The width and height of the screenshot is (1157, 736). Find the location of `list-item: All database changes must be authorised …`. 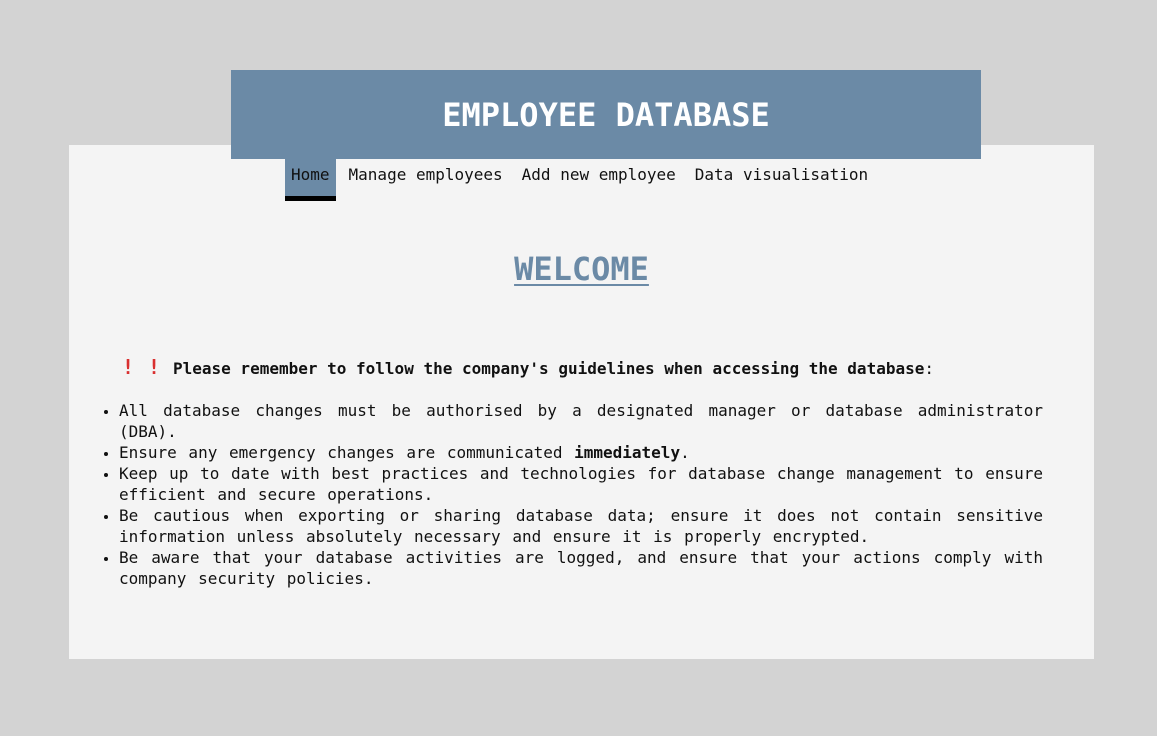

list-item: All database changes must be authorised … is located at coordinates (581, 421).